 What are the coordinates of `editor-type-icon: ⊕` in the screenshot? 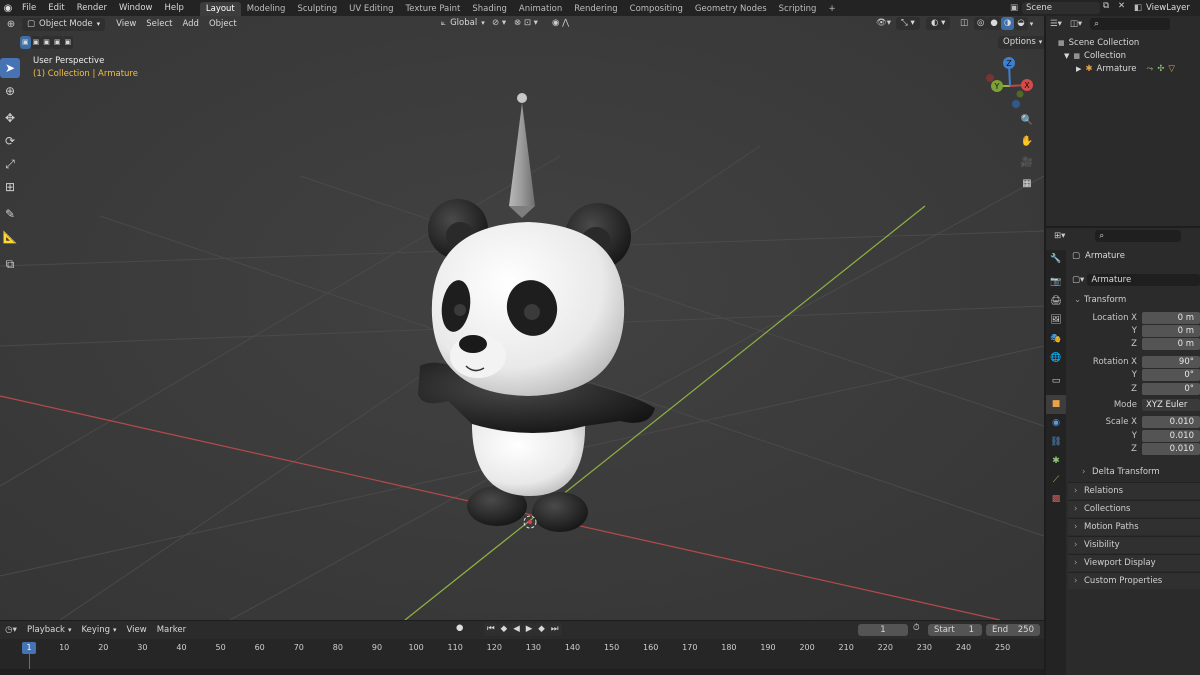 It's located at (11, 24).